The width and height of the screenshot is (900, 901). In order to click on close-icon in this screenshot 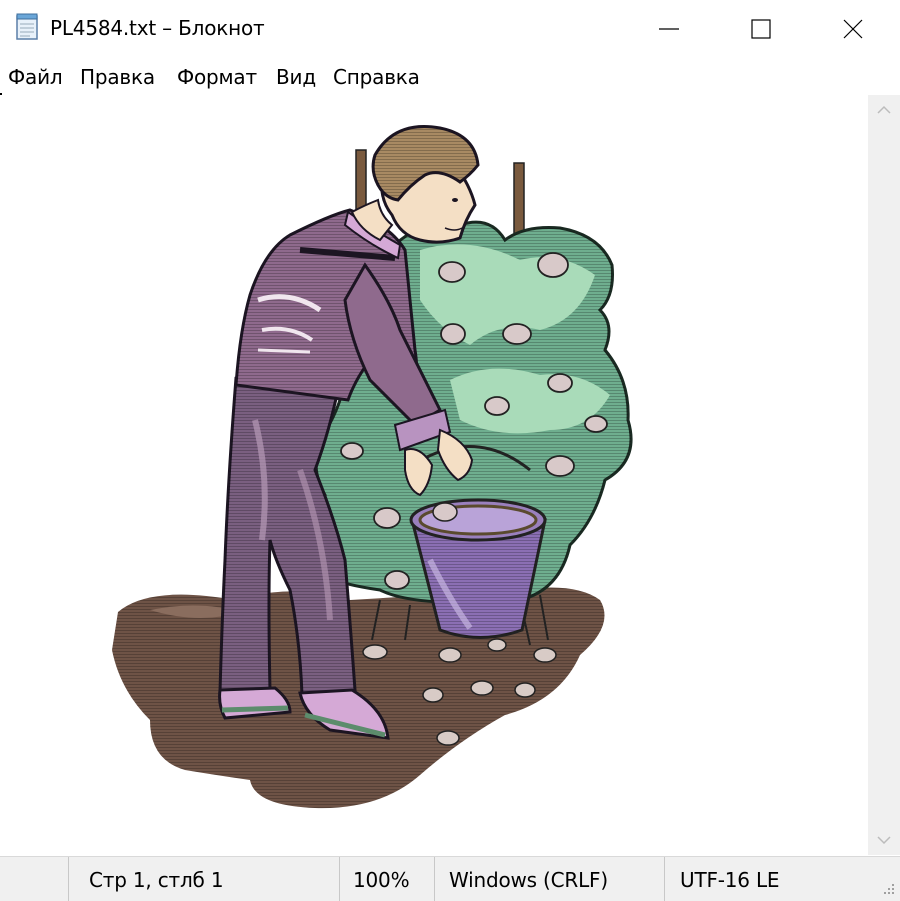, I will do `click(853, 29)`.